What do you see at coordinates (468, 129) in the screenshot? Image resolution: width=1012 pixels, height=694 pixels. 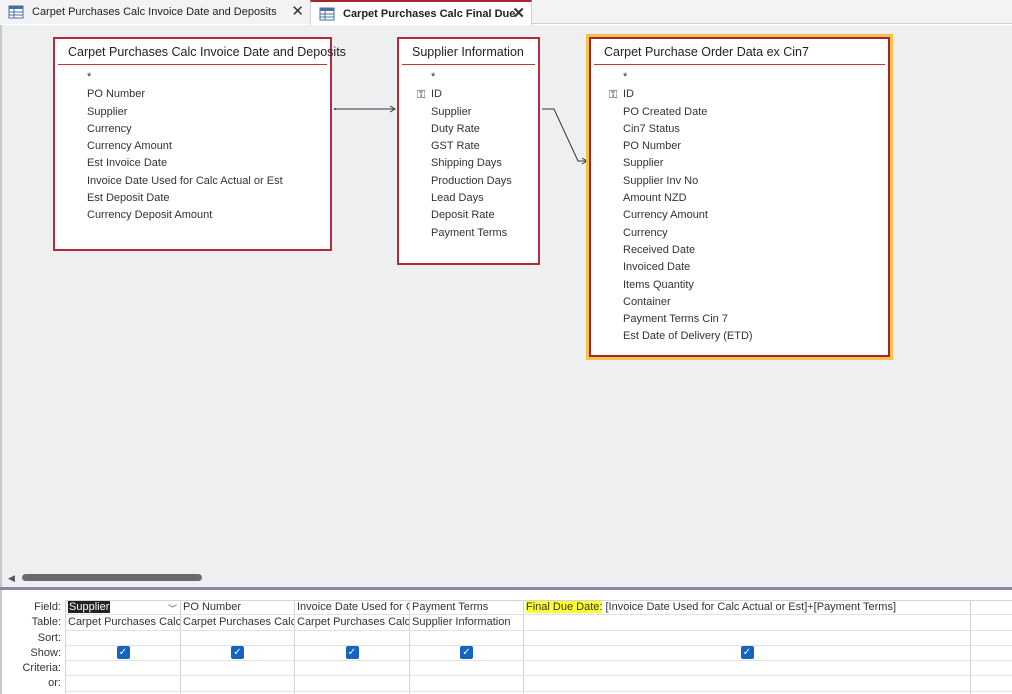 I see `field-item: Duty Rate` at bounding box center [468, 129].